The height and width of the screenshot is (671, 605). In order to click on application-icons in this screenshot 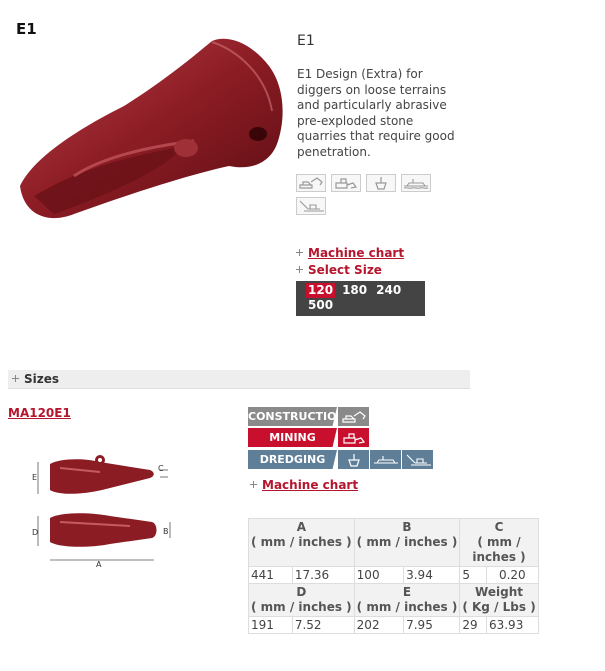, I will do `click(376, 194)`.